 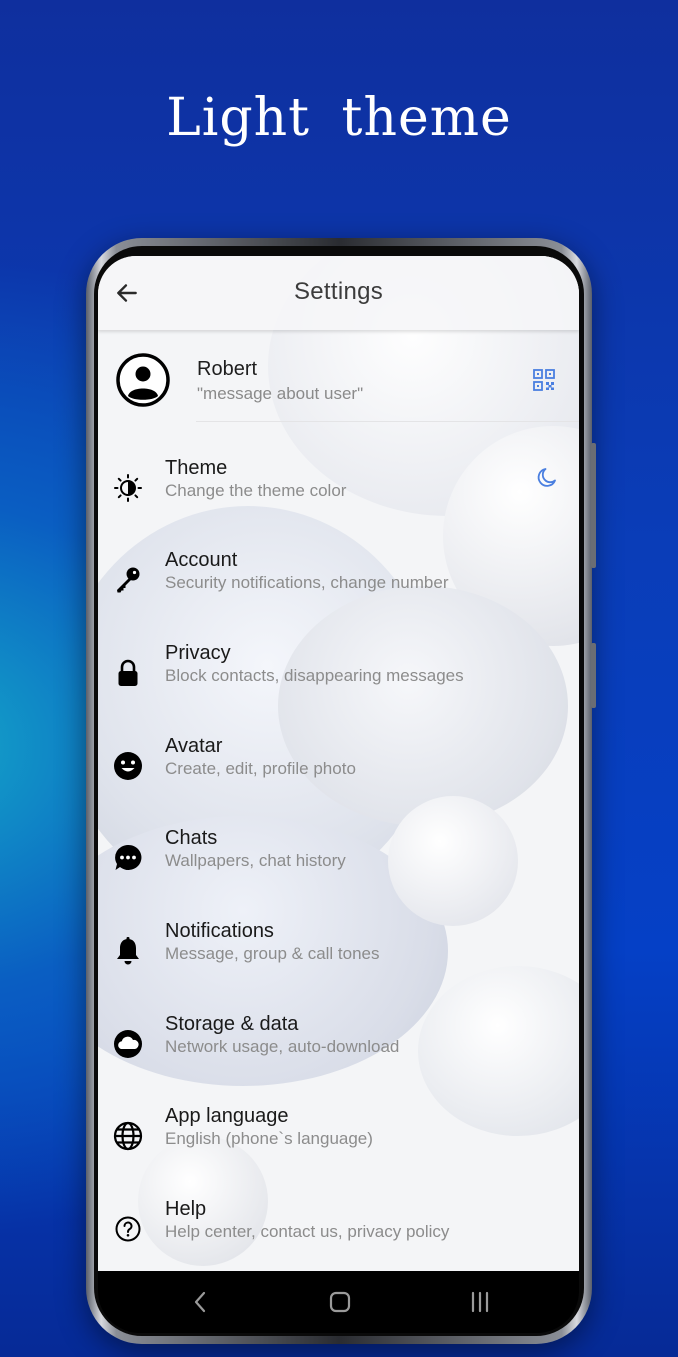 What do you see at coordinates (227, 369) in the screenshot?
I see `profile-name: Robert` at bounding box center [227, 369].